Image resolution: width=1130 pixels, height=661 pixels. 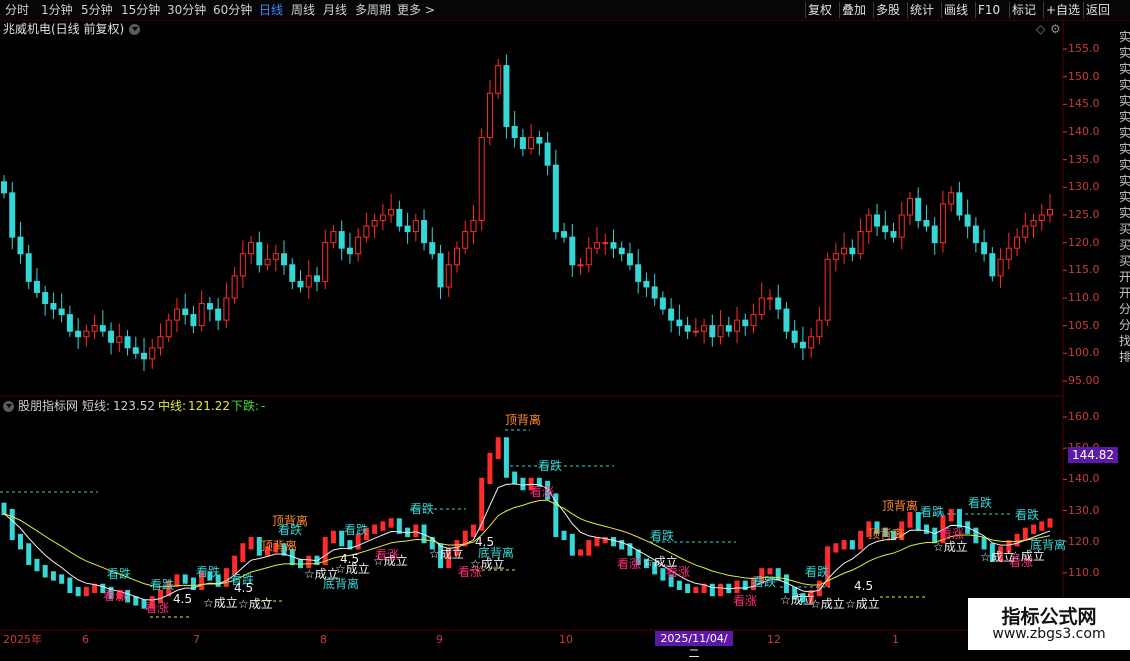 I want to click on toolbar-button-8: 返回, so click(x=1098, y=10).